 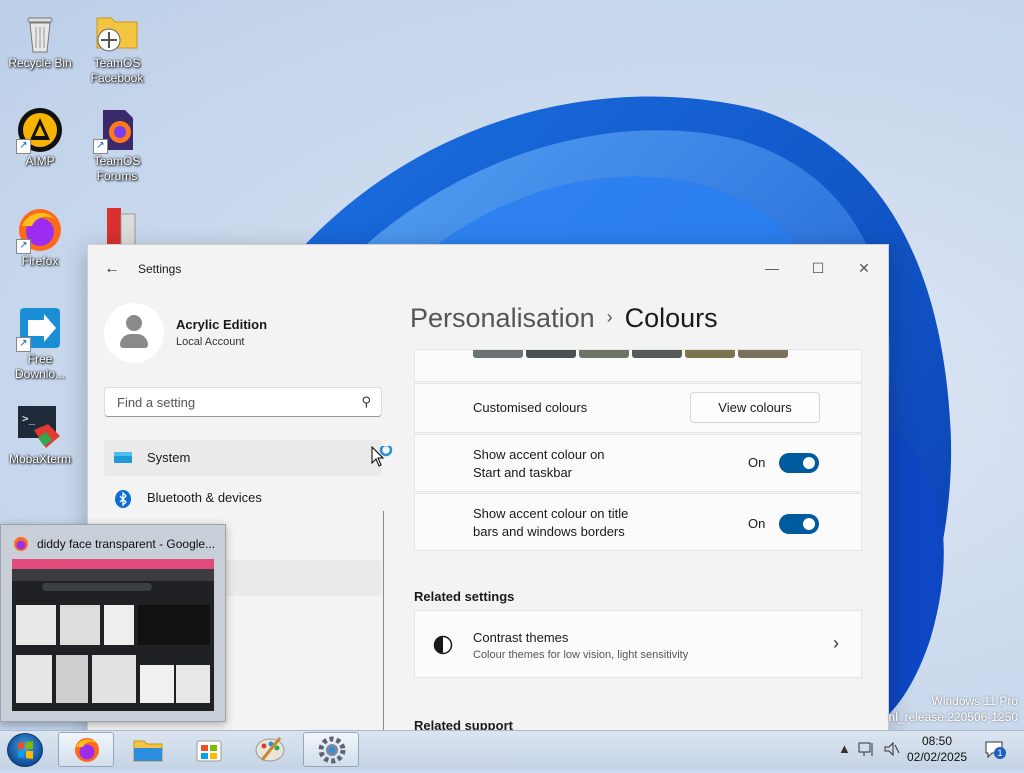 I want to click on desktop-icon-label: TeamOS Facebook, so click(x=117, y=70).